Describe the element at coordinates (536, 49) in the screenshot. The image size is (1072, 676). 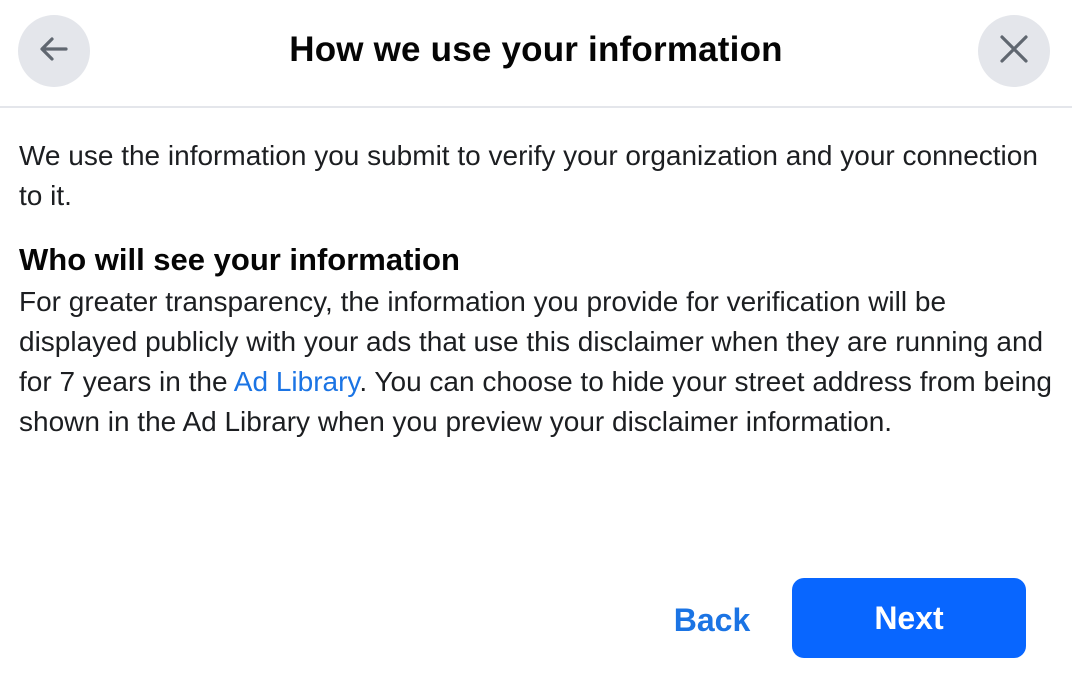
I see `dialog-title: How we use your information` at that location.